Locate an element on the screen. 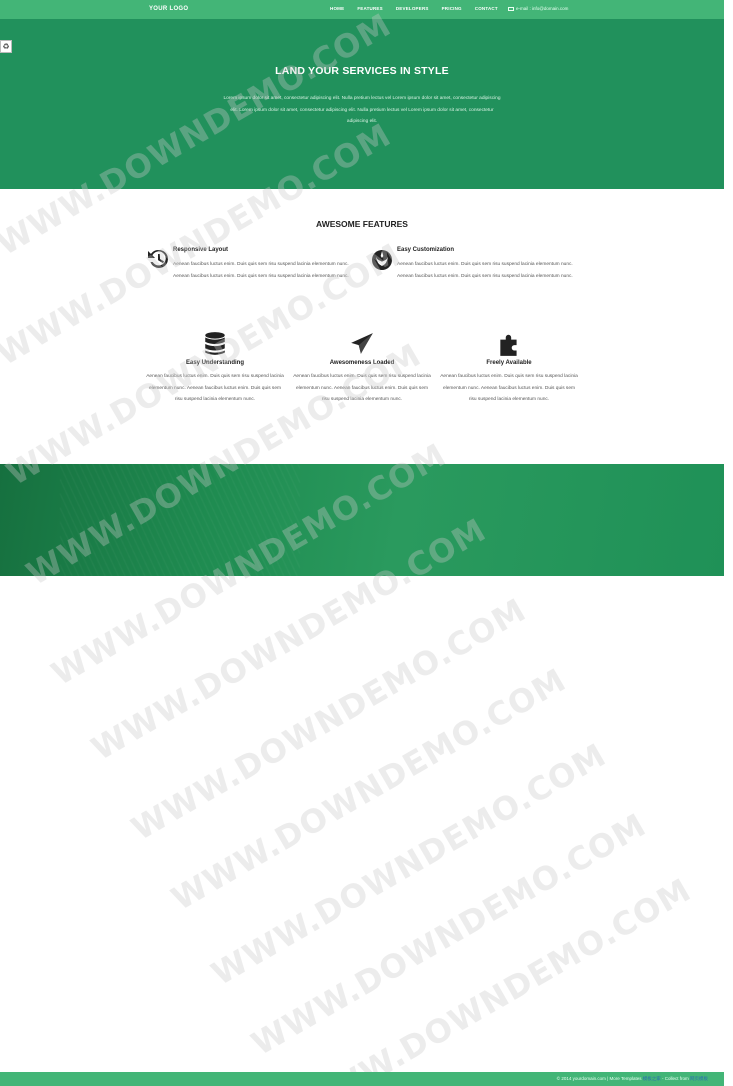 The width and height of the screenshot is (733, 1086). parallax-banner is located at coordinates (362, 520).